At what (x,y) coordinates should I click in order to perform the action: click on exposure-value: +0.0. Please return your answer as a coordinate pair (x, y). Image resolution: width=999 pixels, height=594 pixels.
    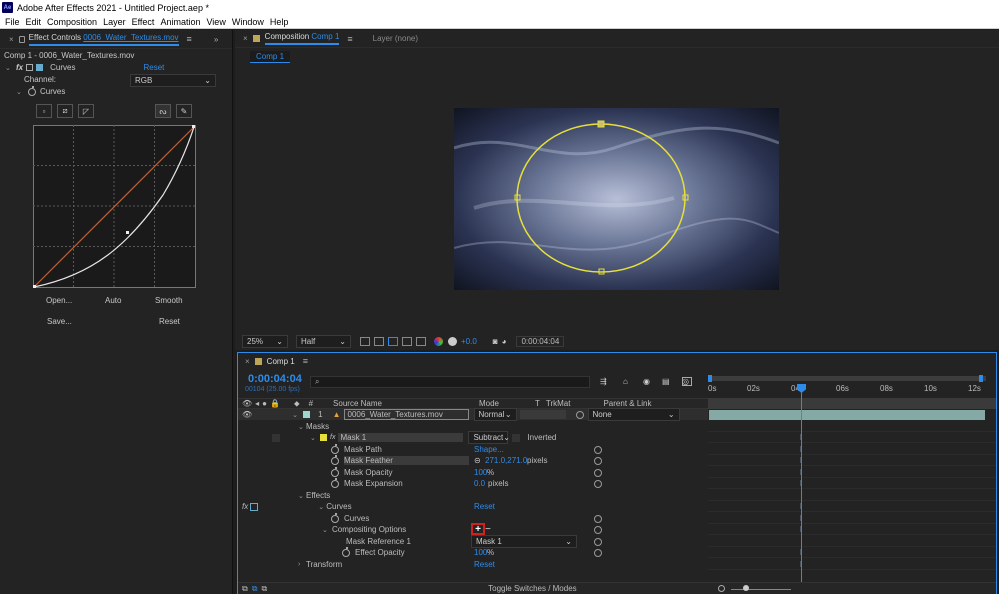
    Looking at the image, I should click on (469, 341).